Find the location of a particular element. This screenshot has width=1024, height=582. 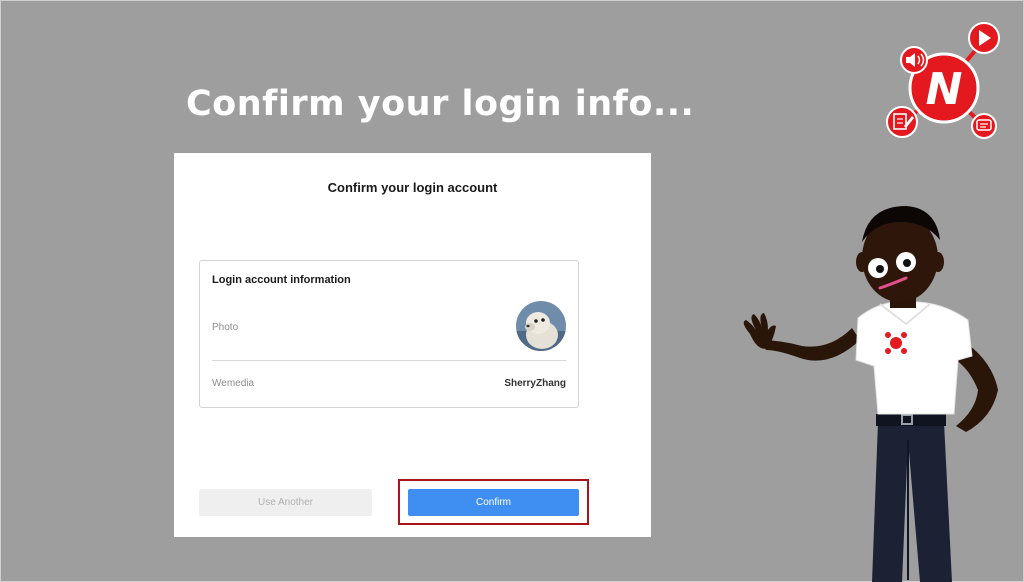

photo-label: Photo is located at coordinates (225, 327).